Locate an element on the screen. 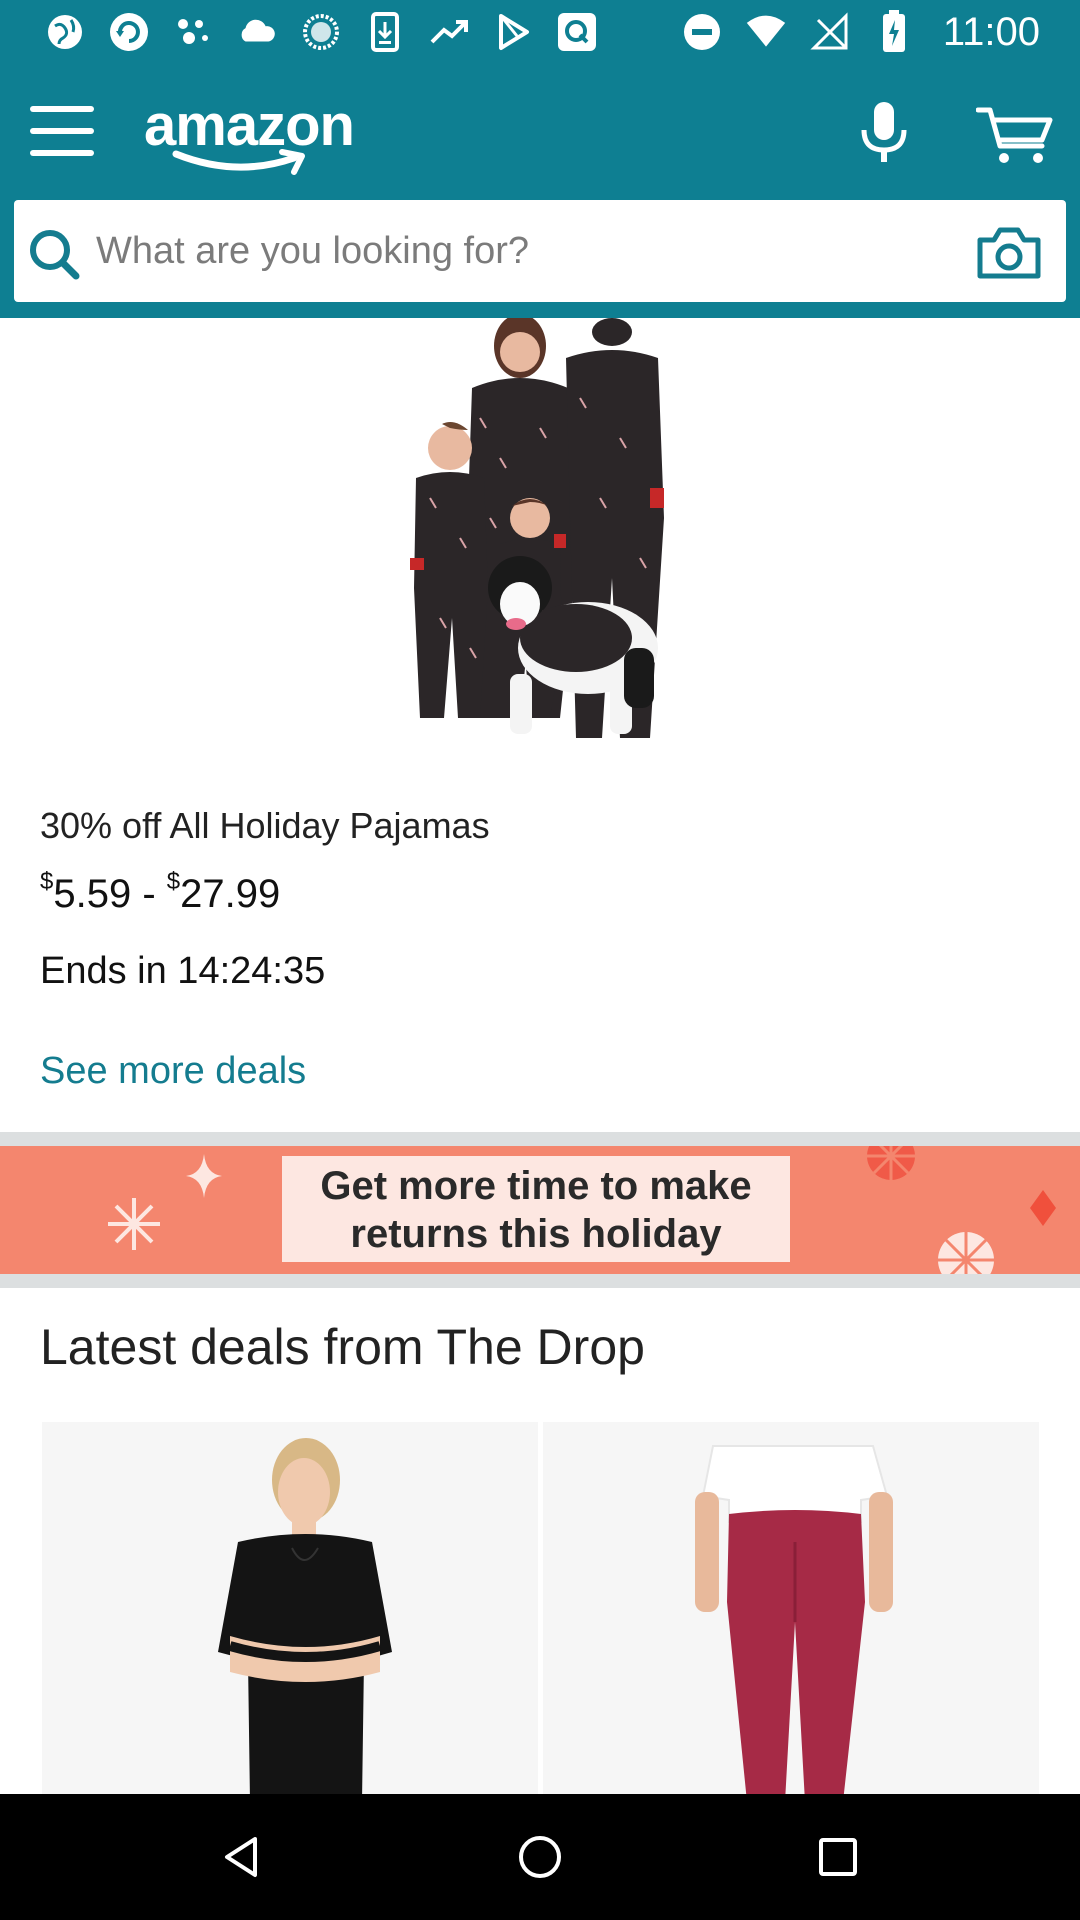 Image resolution: width=1080 pixels, height=1920 pixels. play-icon is located at coordinates (513, 32).